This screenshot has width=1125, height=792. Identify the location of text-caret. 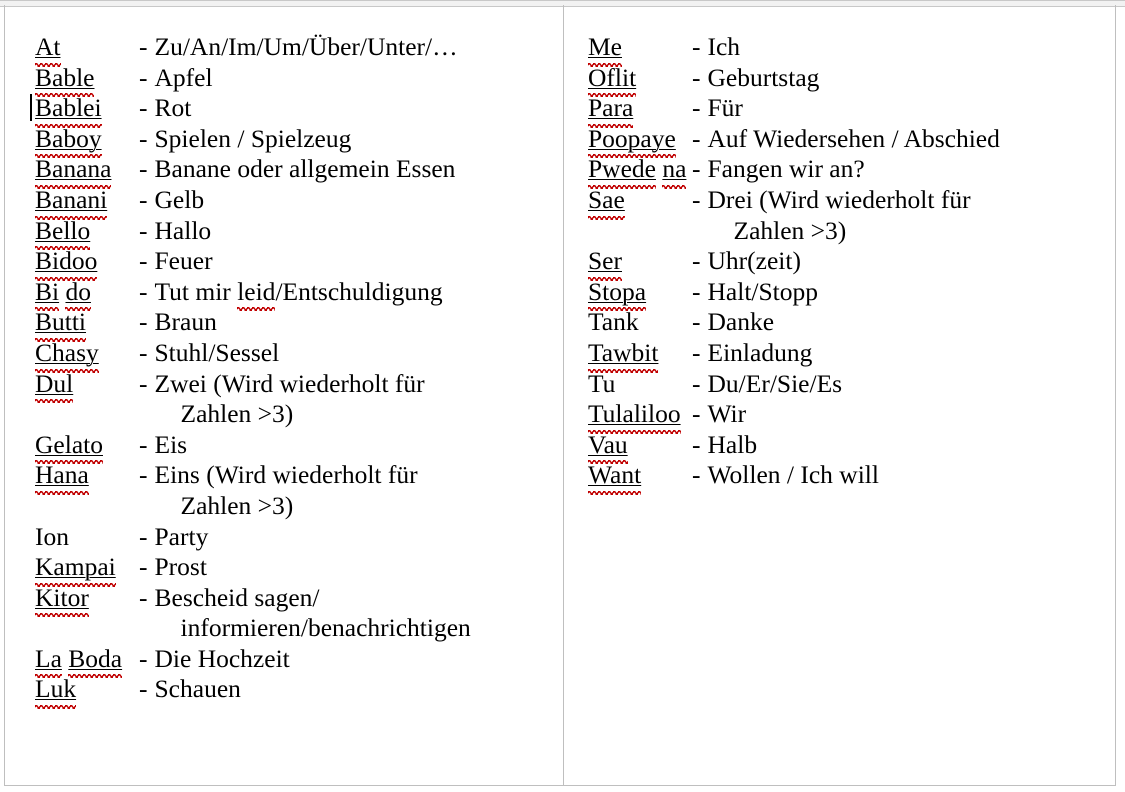
(31, 108).